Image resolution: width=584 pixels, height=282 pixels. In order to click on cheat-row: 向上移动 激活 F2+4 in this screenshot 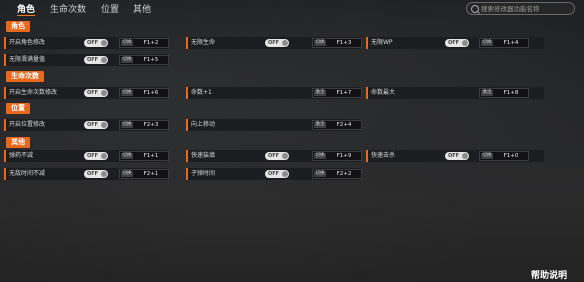, I will do `click(274, 125)`.